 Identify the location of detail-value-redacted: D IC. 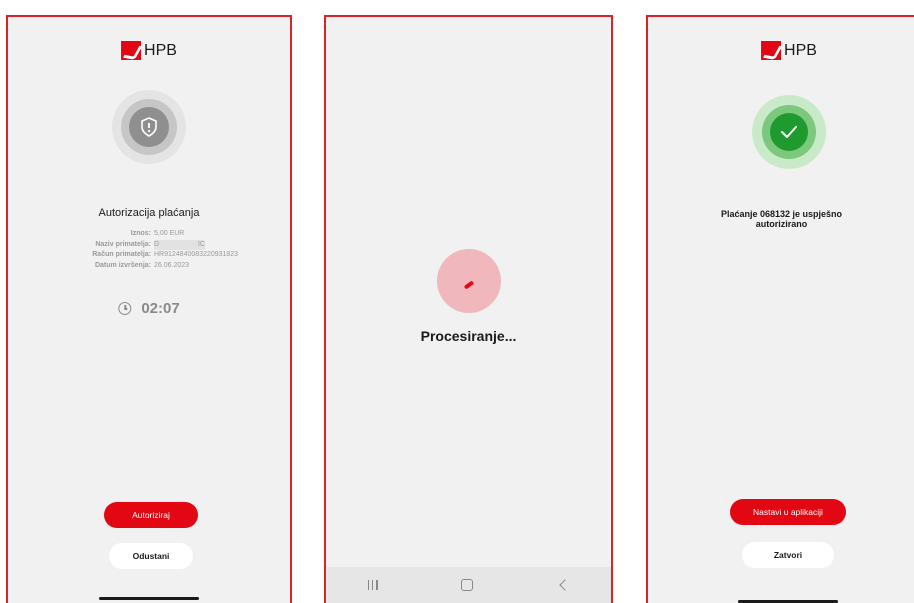
(179, 244).